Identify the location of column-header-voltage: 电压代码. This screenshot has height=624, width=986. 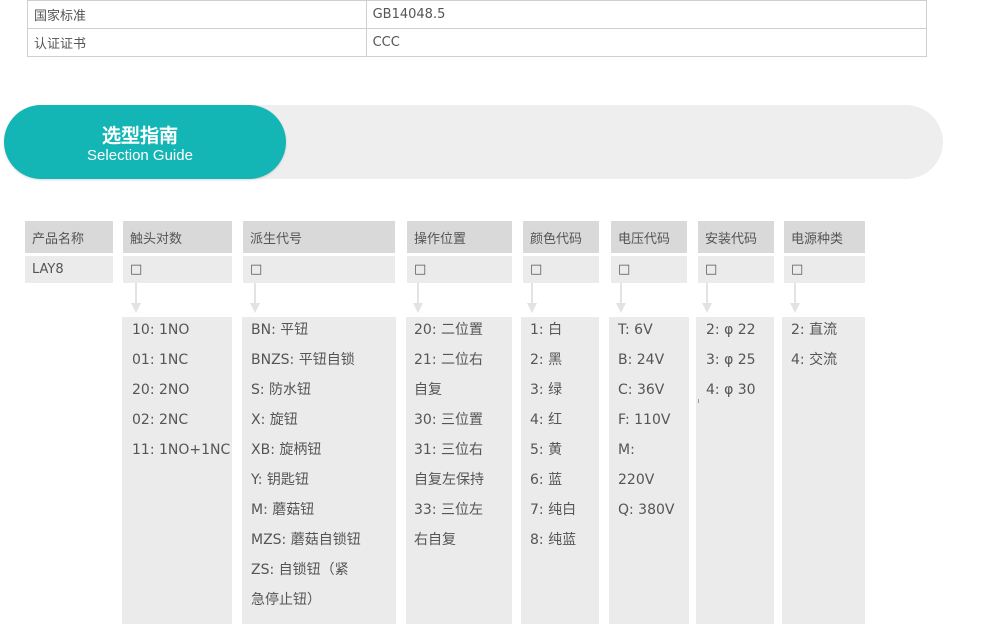
(649, 237).